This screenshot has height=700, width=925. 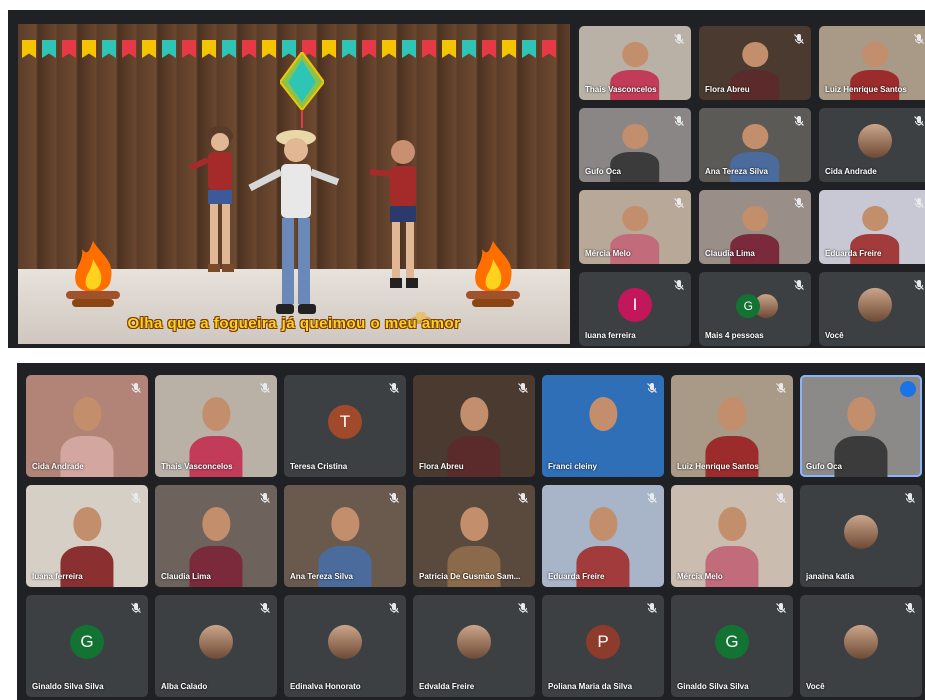 I want to click on participant-tile: P Poliana Maria da Silva, so click(x=603, y=646).